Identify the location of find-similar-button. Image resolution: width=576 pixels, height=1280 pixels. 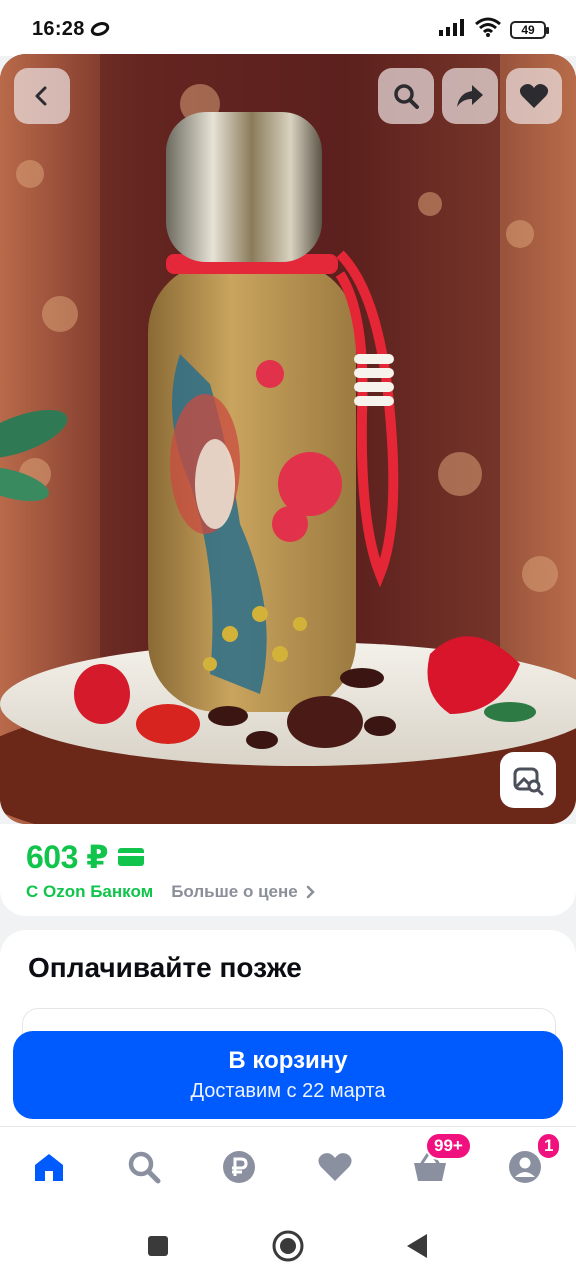
(528, 780).